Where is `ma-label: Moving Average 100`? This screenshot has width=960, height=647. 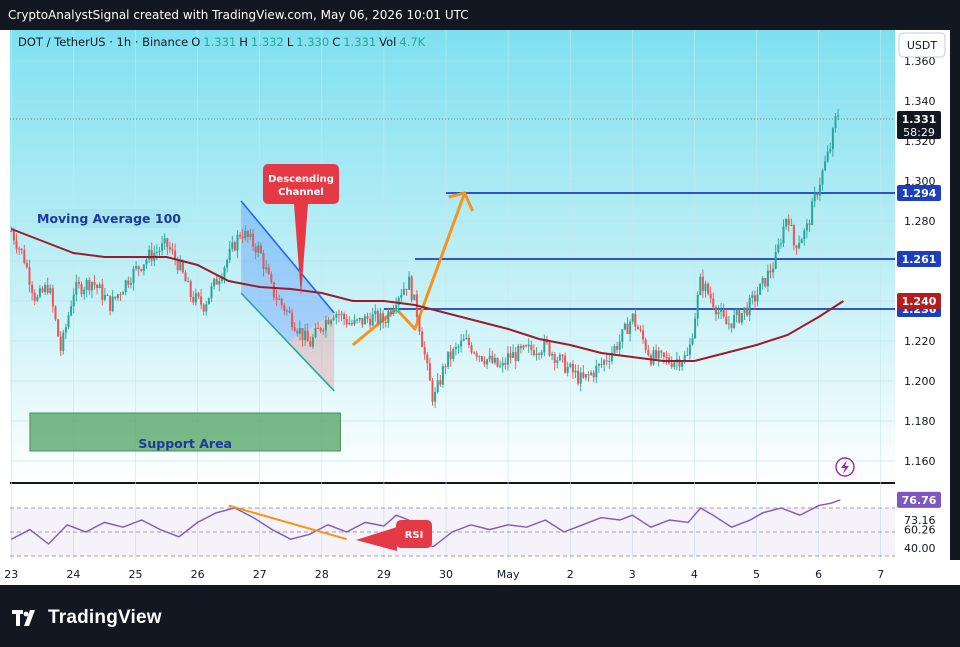 ma-label: Moving Average 100 is located at coordinates (109, 218).